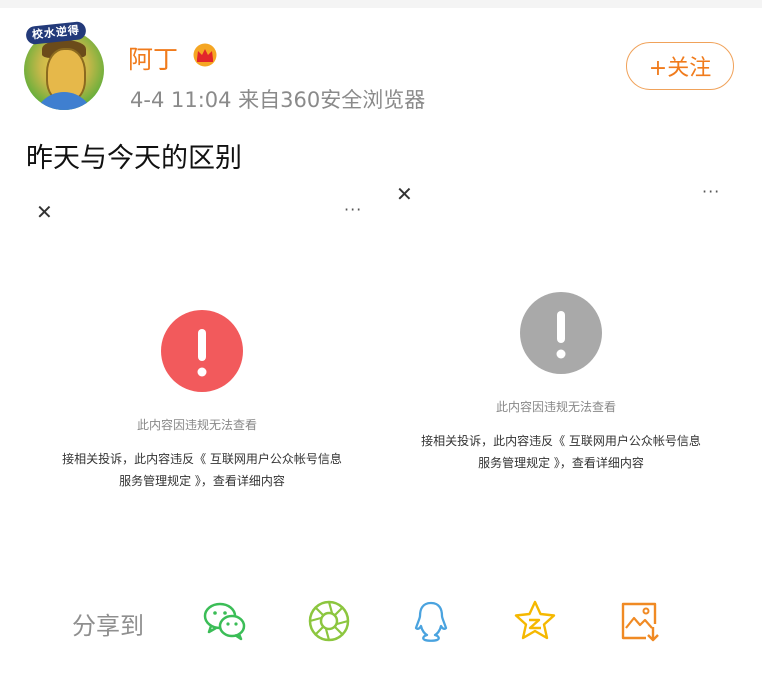 This screenshot has height=688, width=762. What do you see at coordinates (278, 100) in the screenshot?
I see `post-meta: 4-4 11:04 来自360安全浏览器` at bounding box center [278, 100].